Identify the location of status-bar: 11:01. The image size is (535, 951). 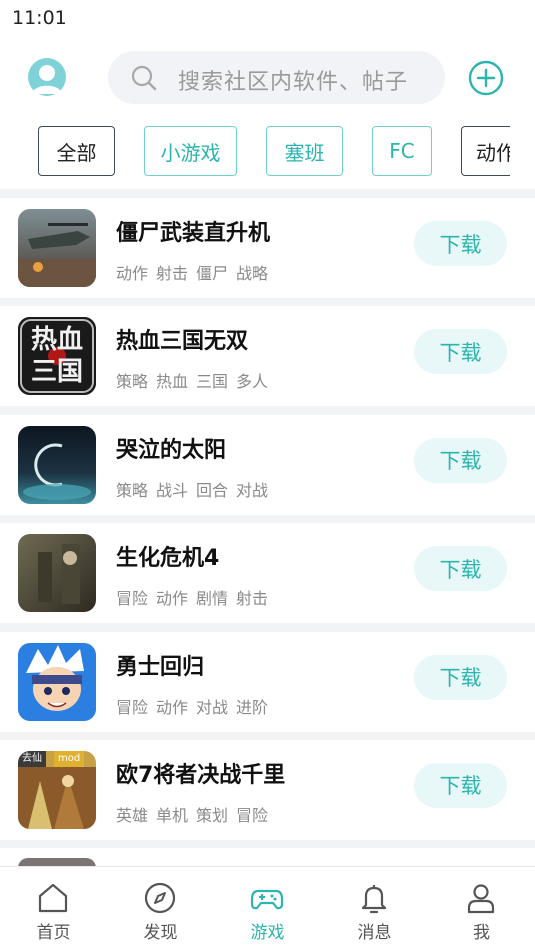
(267, 19).